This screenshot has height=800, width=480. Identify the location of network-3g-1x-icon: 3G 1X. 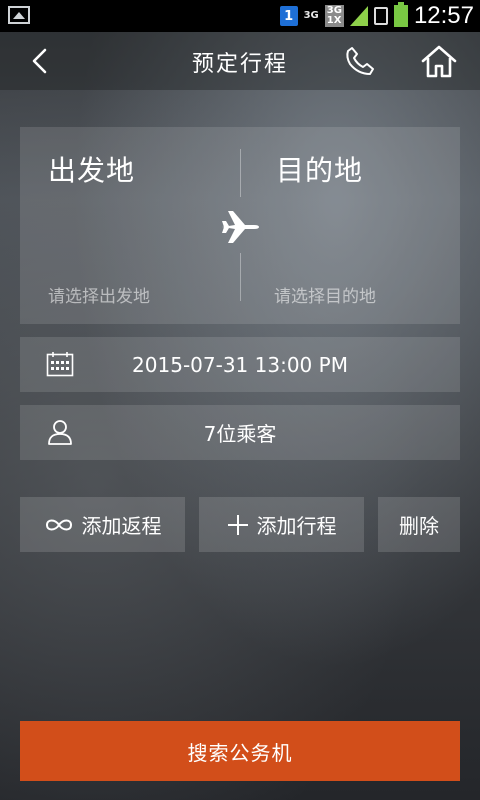
(334, 16).